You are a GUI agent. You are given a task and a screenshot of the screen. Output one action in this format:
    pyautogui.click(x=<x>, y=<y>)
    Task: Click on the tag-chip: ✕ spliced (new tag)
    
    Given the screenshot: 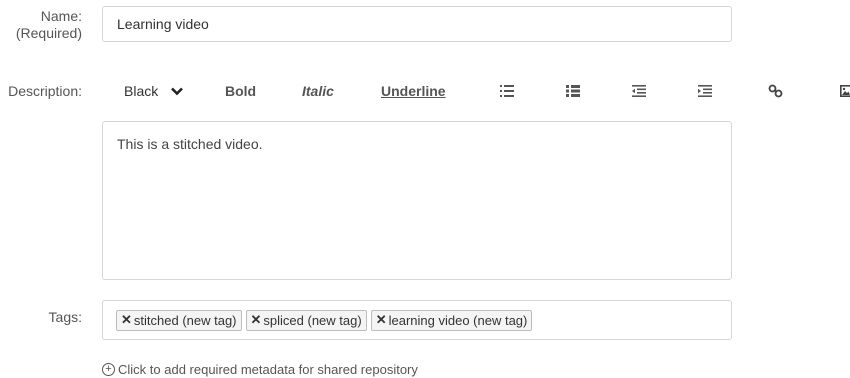 What is the action you would take?
    pyautogui.click(x=306, y=320)
    